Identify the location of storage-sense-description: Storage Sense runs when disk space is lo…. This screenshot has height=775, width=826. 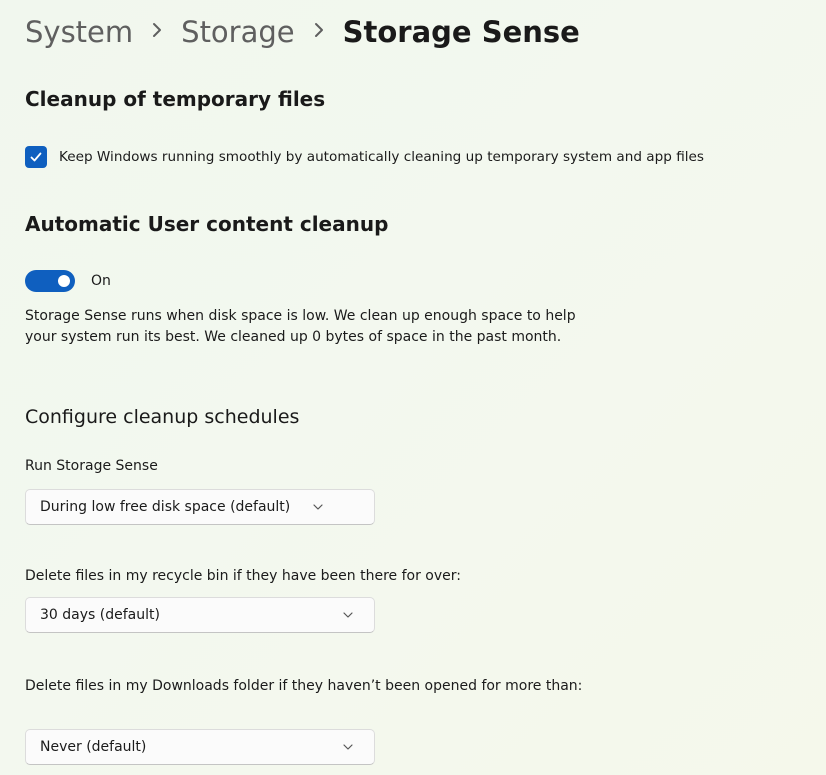
(300, 326).